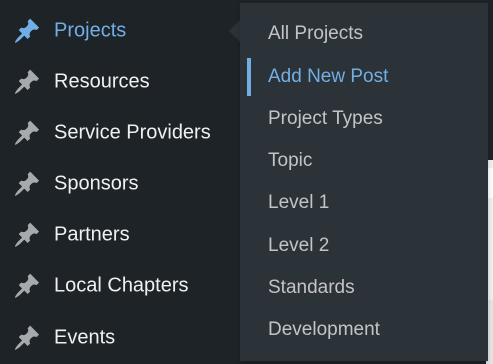  I want to click on menu-item-events: Events, so click(120, 338).